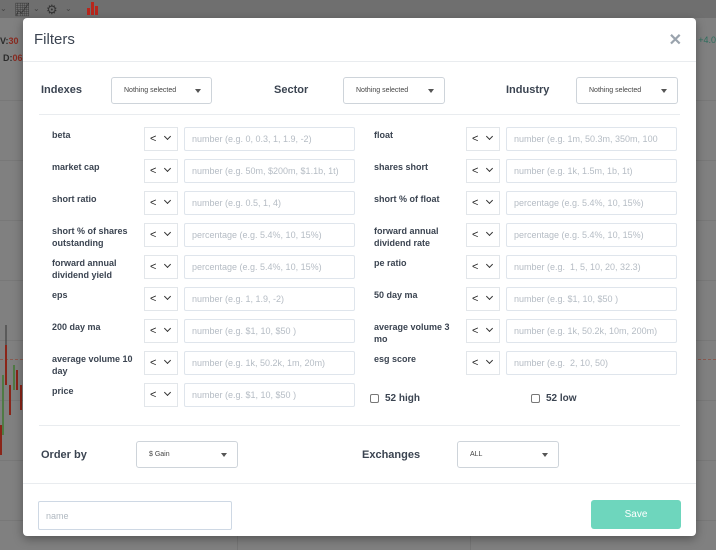 This screenshot has height=550, width=716. What do you see at coordinates (64, 455) in the screenshot?
I see `order-by-label: Order by` at bounding box center [64, 455].